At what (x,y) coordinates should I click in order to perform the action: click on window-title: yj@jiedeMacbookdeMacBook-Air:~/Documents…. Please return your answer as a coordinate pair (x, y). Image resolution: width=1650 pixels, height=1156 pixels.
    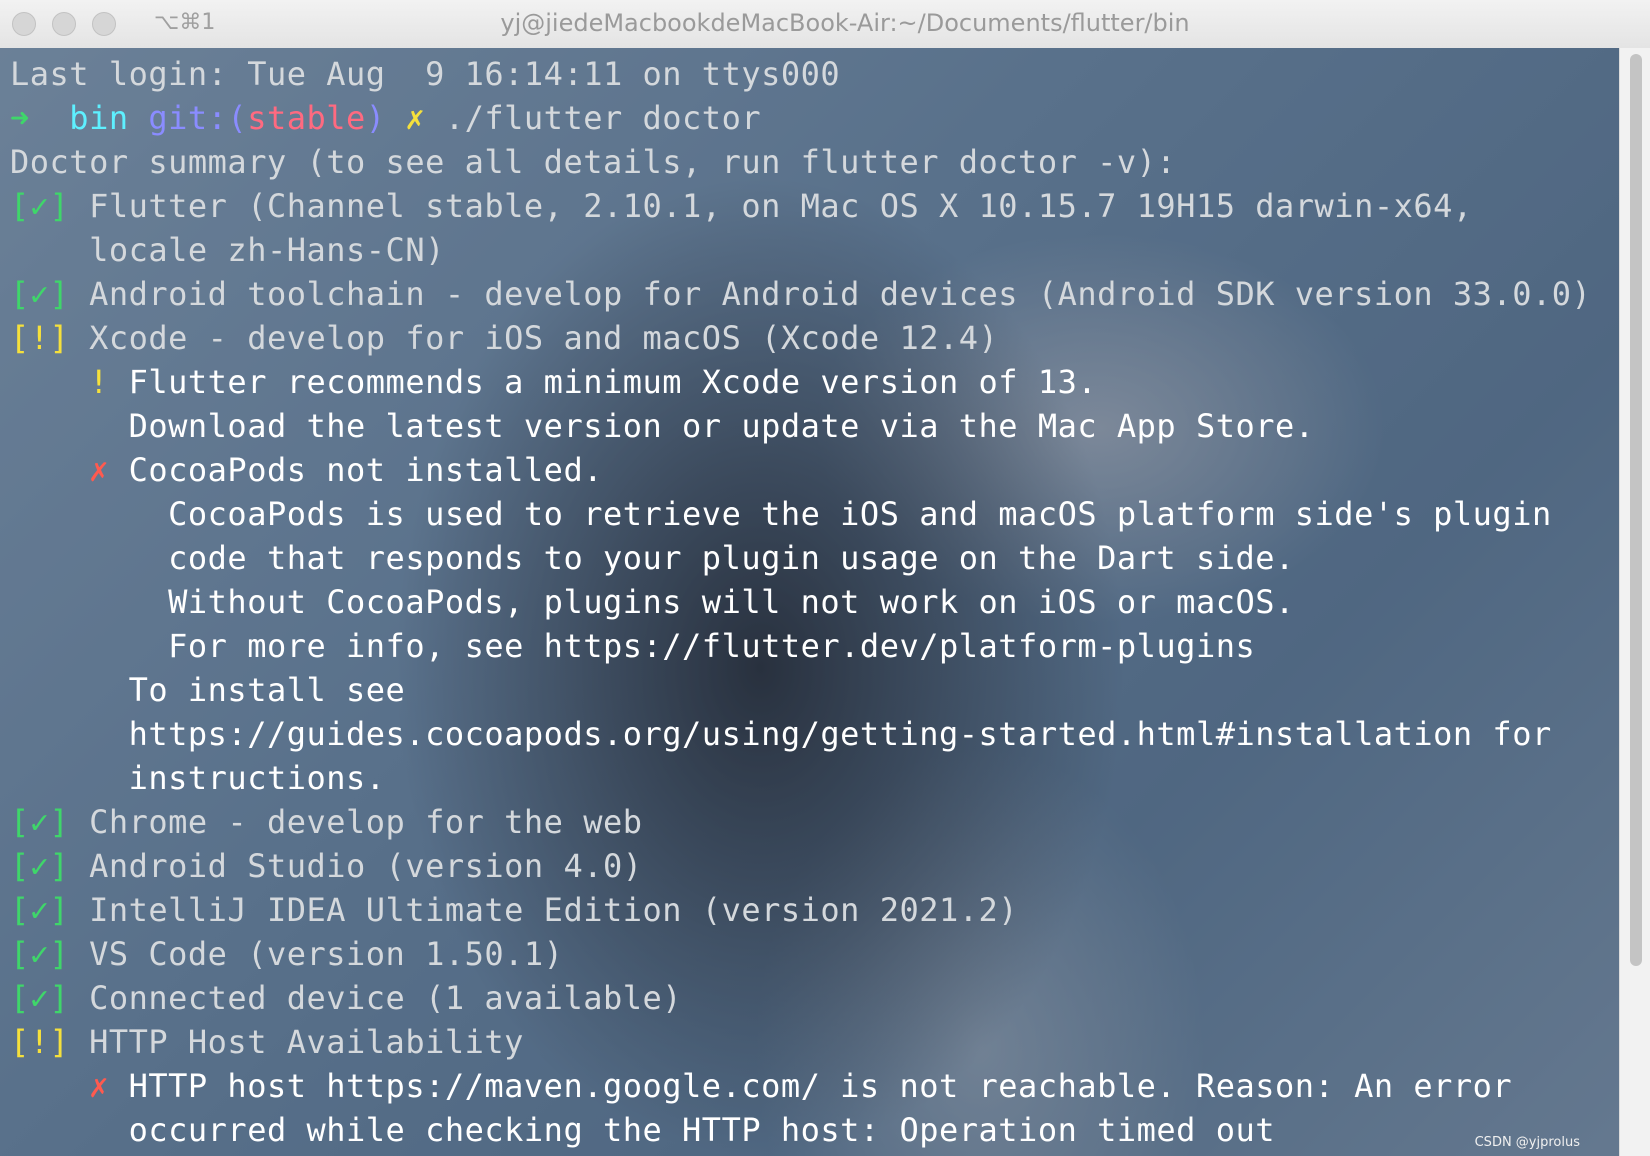
    Looking at the image, I should click on (845, 23).